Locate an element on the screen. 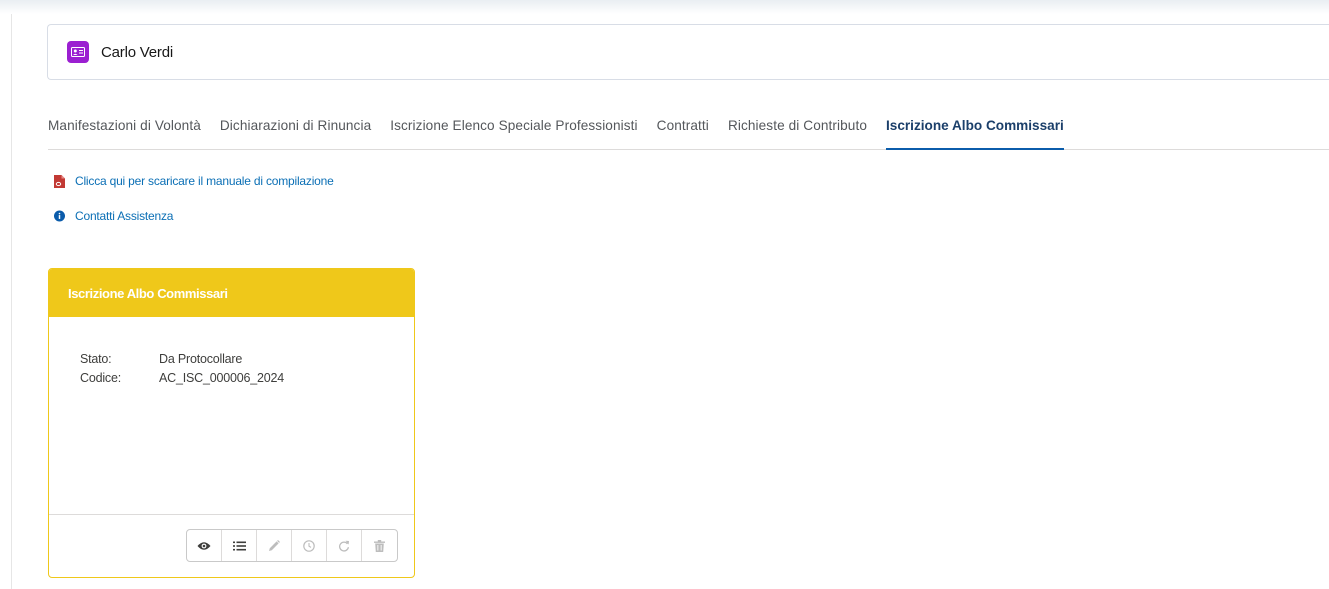  pdf-icon is located at coordinates (59, 181).